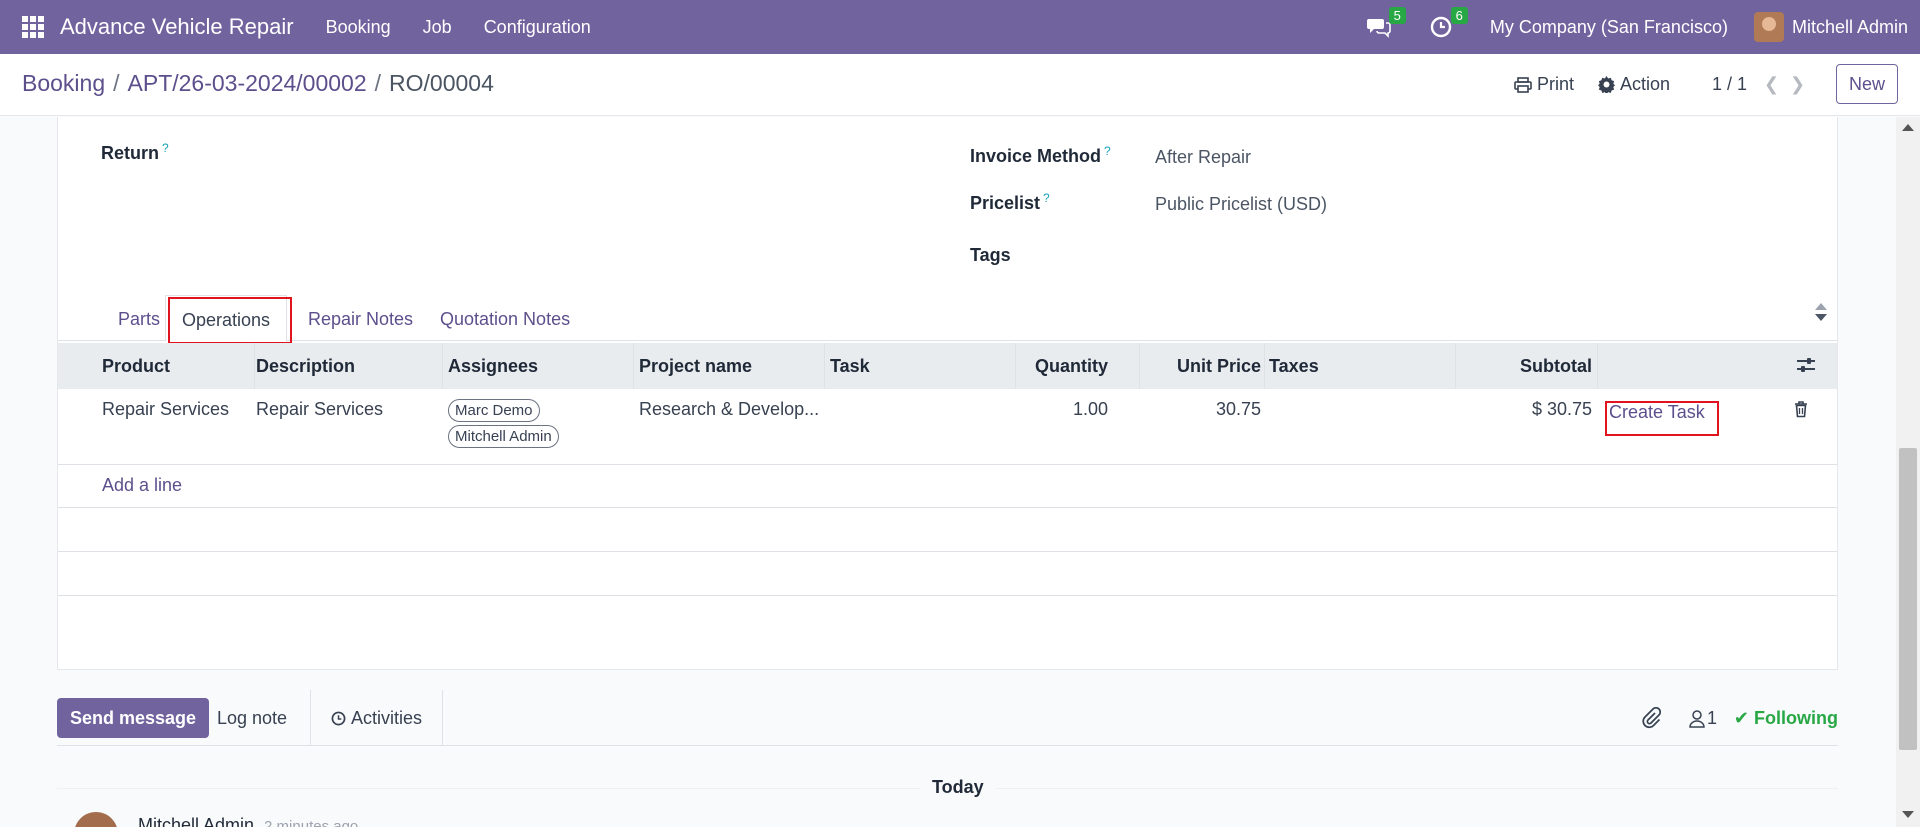 The height and width of the screenshot is (827, 1920). What do you see at coordinates (63, 83) in the screenshot?
I see `breadcrumb-booking: Booking` at bounding box center [63, 83].